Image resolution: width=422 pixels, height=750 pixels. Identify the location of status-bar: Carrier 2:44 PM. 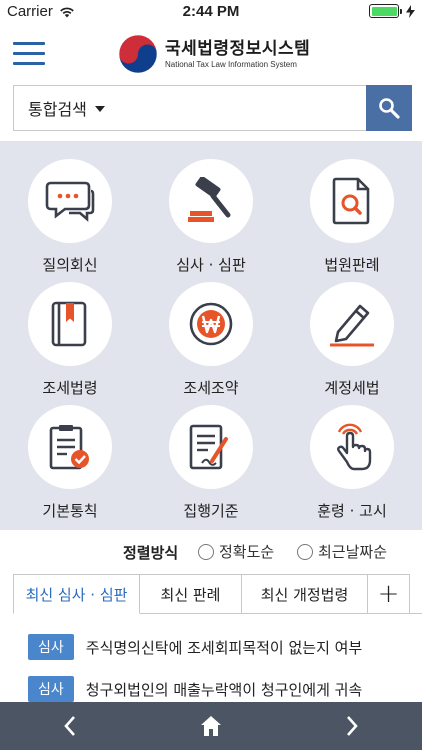
(211, 11).